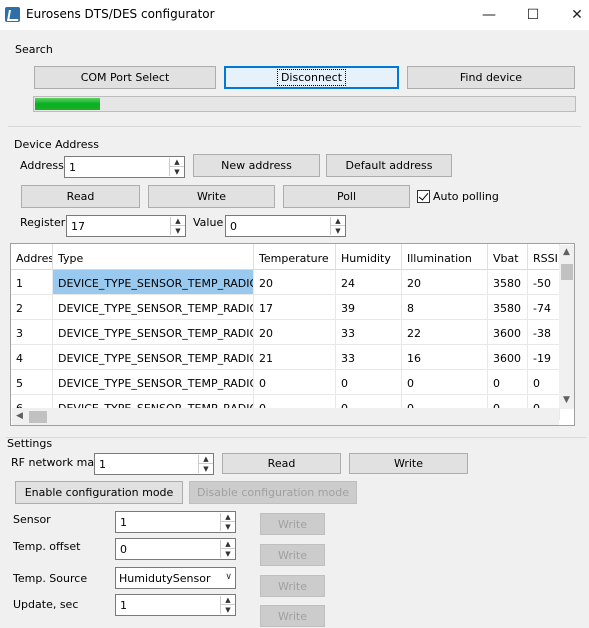 The height and width of the screenshot is (628, 589). Describe the element at coordinates (292, 555) in the screenshot. I see `temp-offset-write-button: Write` at that location.